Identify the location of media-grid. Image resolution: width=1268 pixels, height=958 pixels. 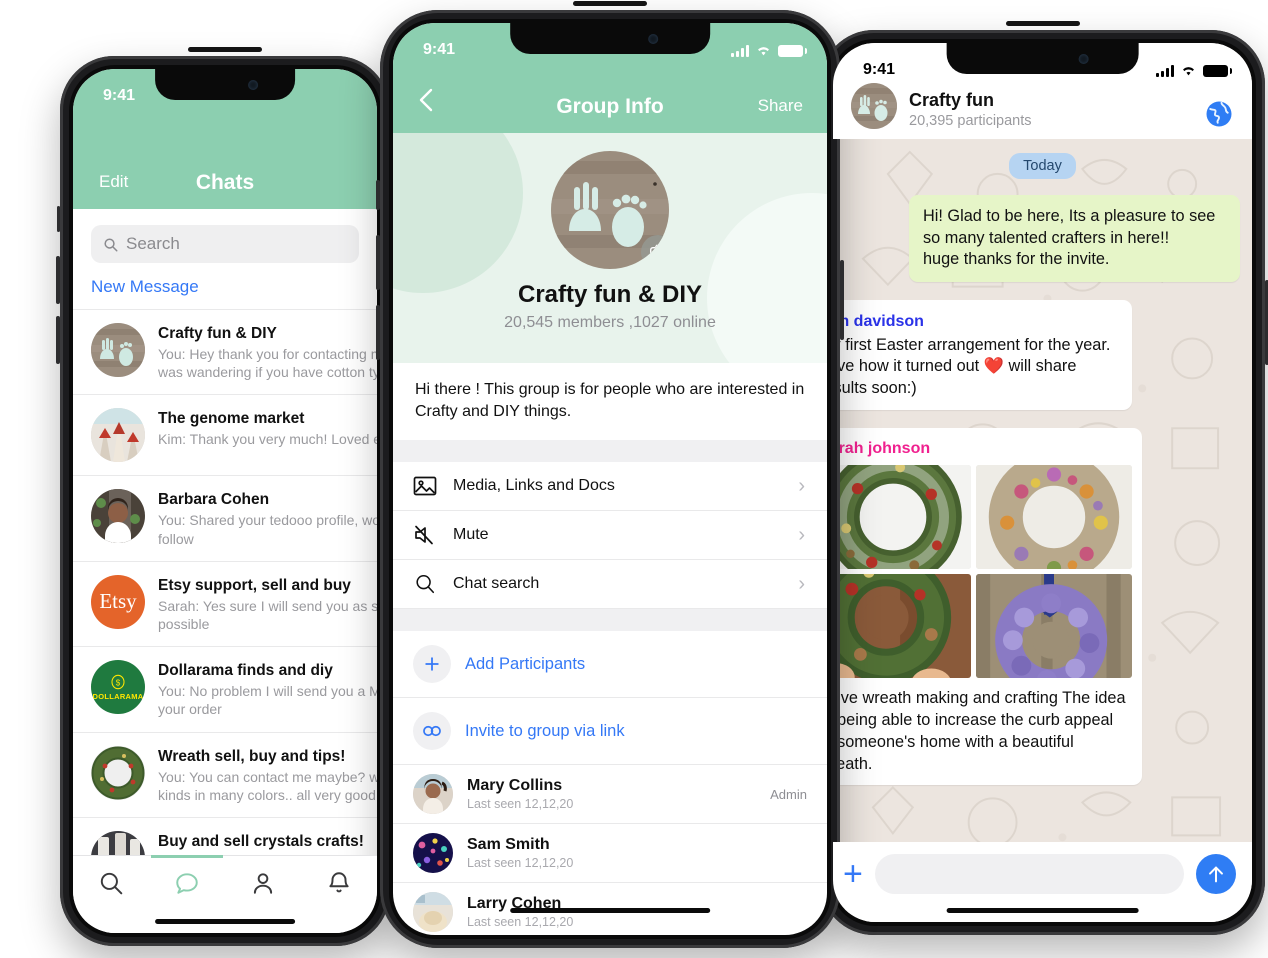
(982, 572).